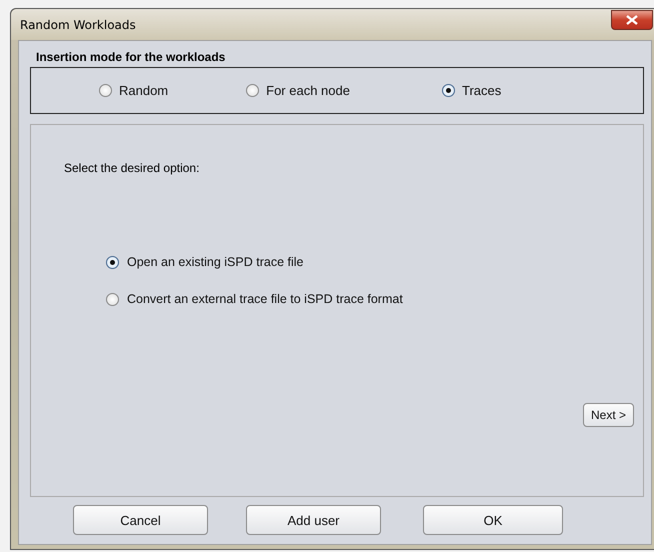 The height and width of the screenshot is (552, 654). I want to click on radio-option: Traces, so click(472, 90).